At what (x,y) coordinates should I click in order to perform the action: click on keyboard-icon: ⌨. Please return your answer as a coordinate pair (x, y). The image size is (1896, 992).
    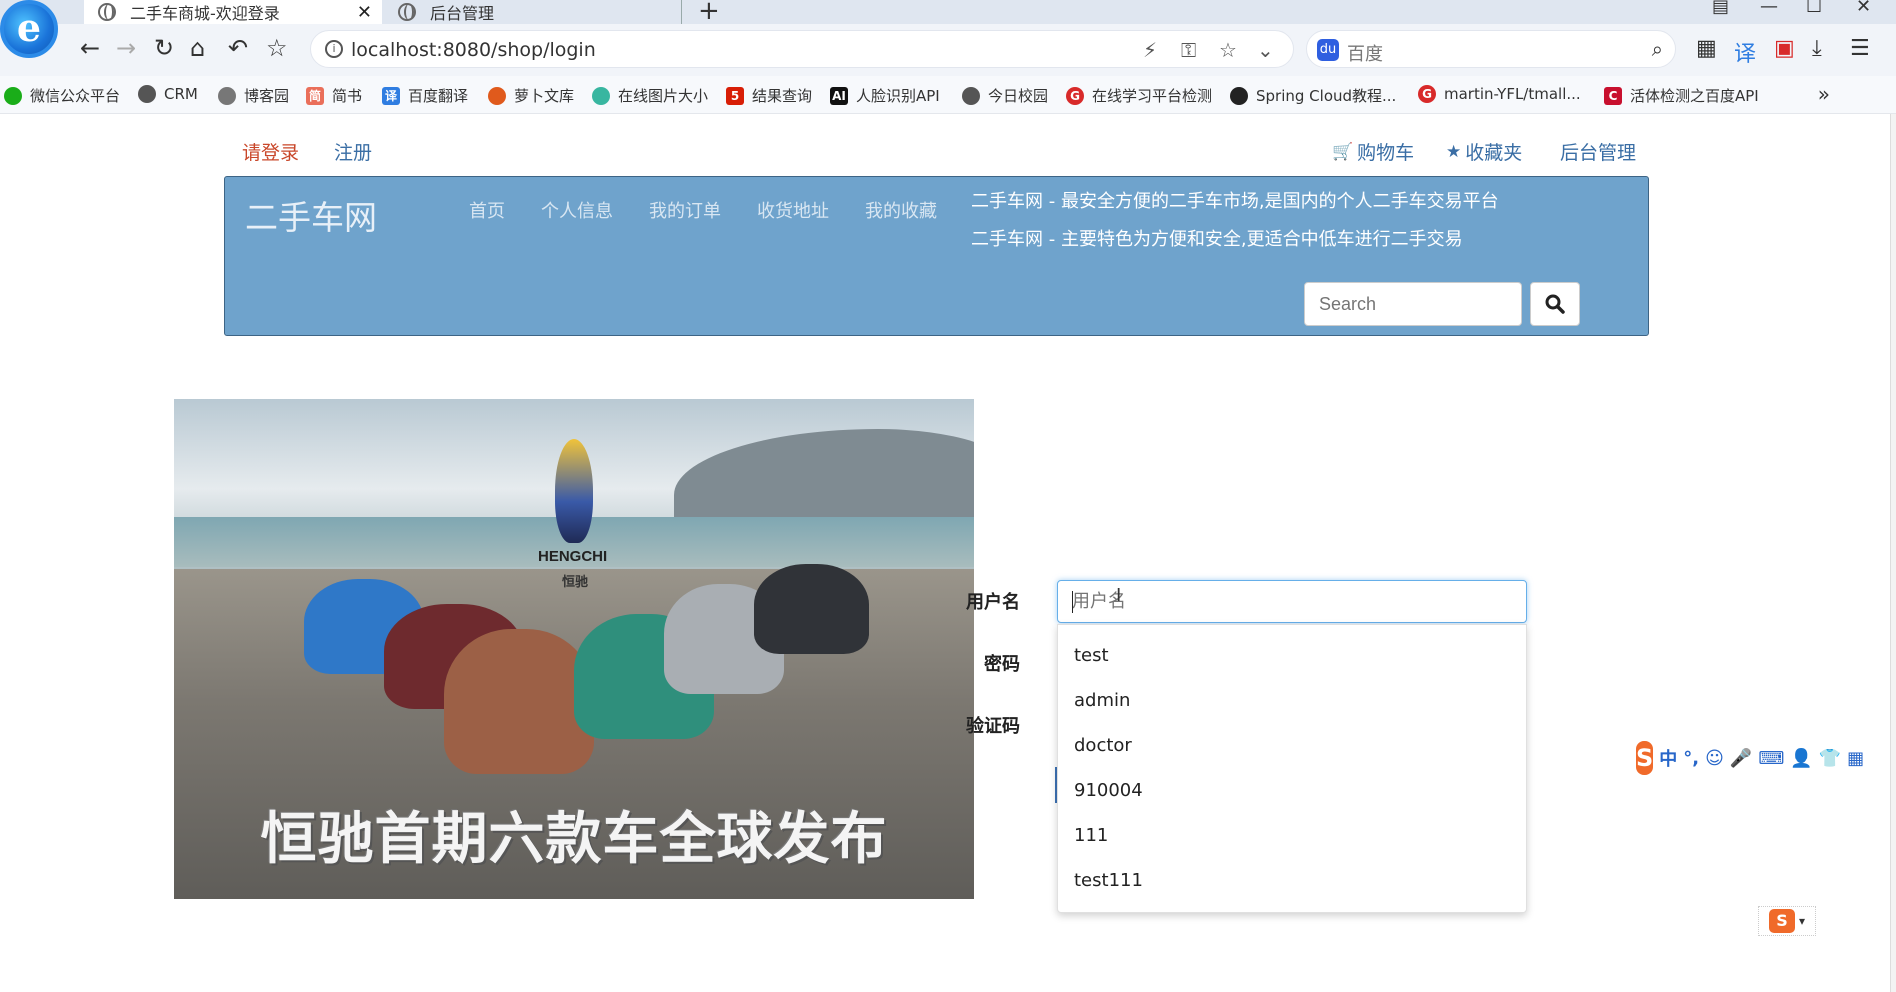
    Looking at the image, I should click on (1771, 758).